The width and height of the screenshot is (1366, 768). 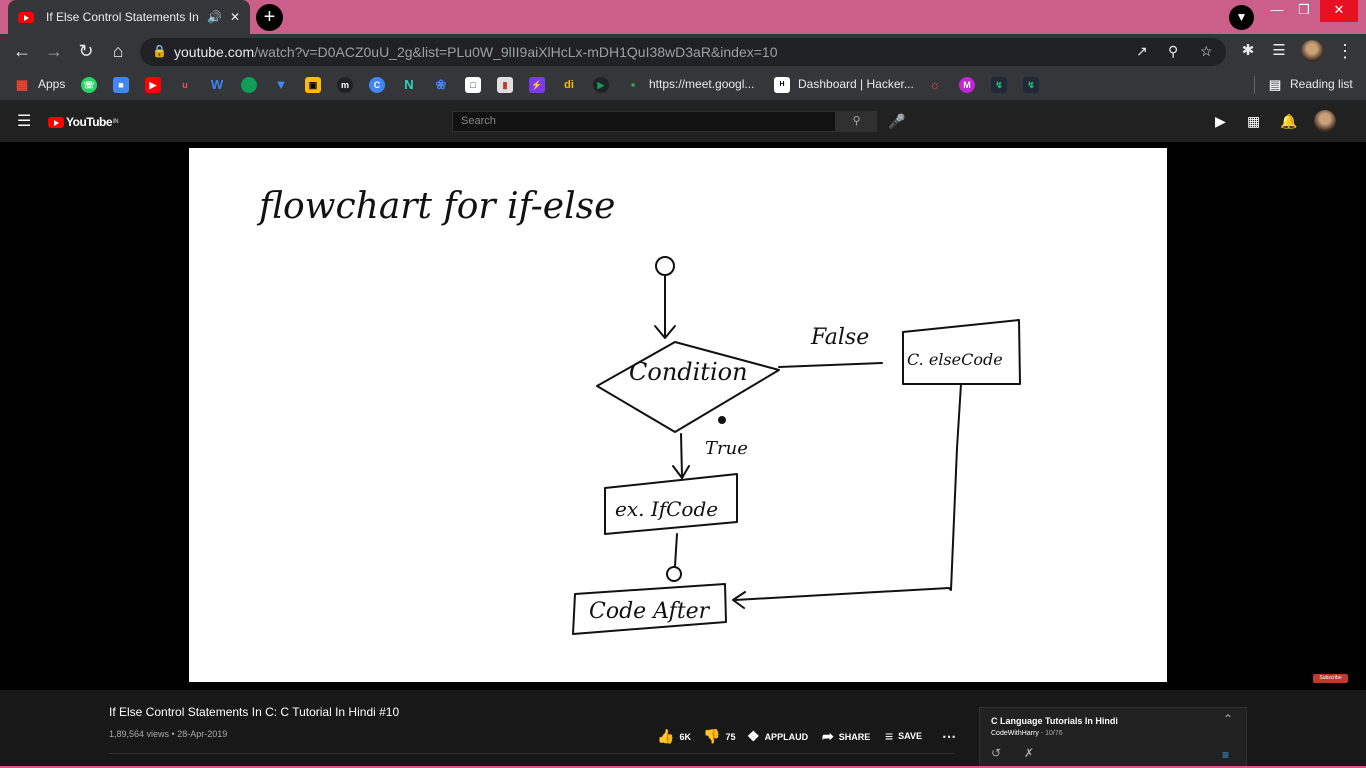 I want to click on playlist-title: C Language Tutorials In Hindi, so click(x=1054, y=721).